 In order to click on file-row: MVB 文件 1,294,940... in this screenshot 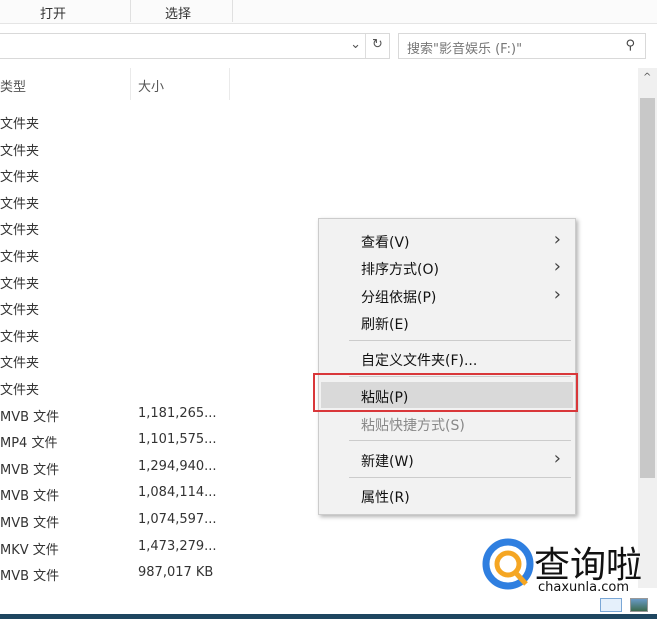, I will do `click(120, 467)`.